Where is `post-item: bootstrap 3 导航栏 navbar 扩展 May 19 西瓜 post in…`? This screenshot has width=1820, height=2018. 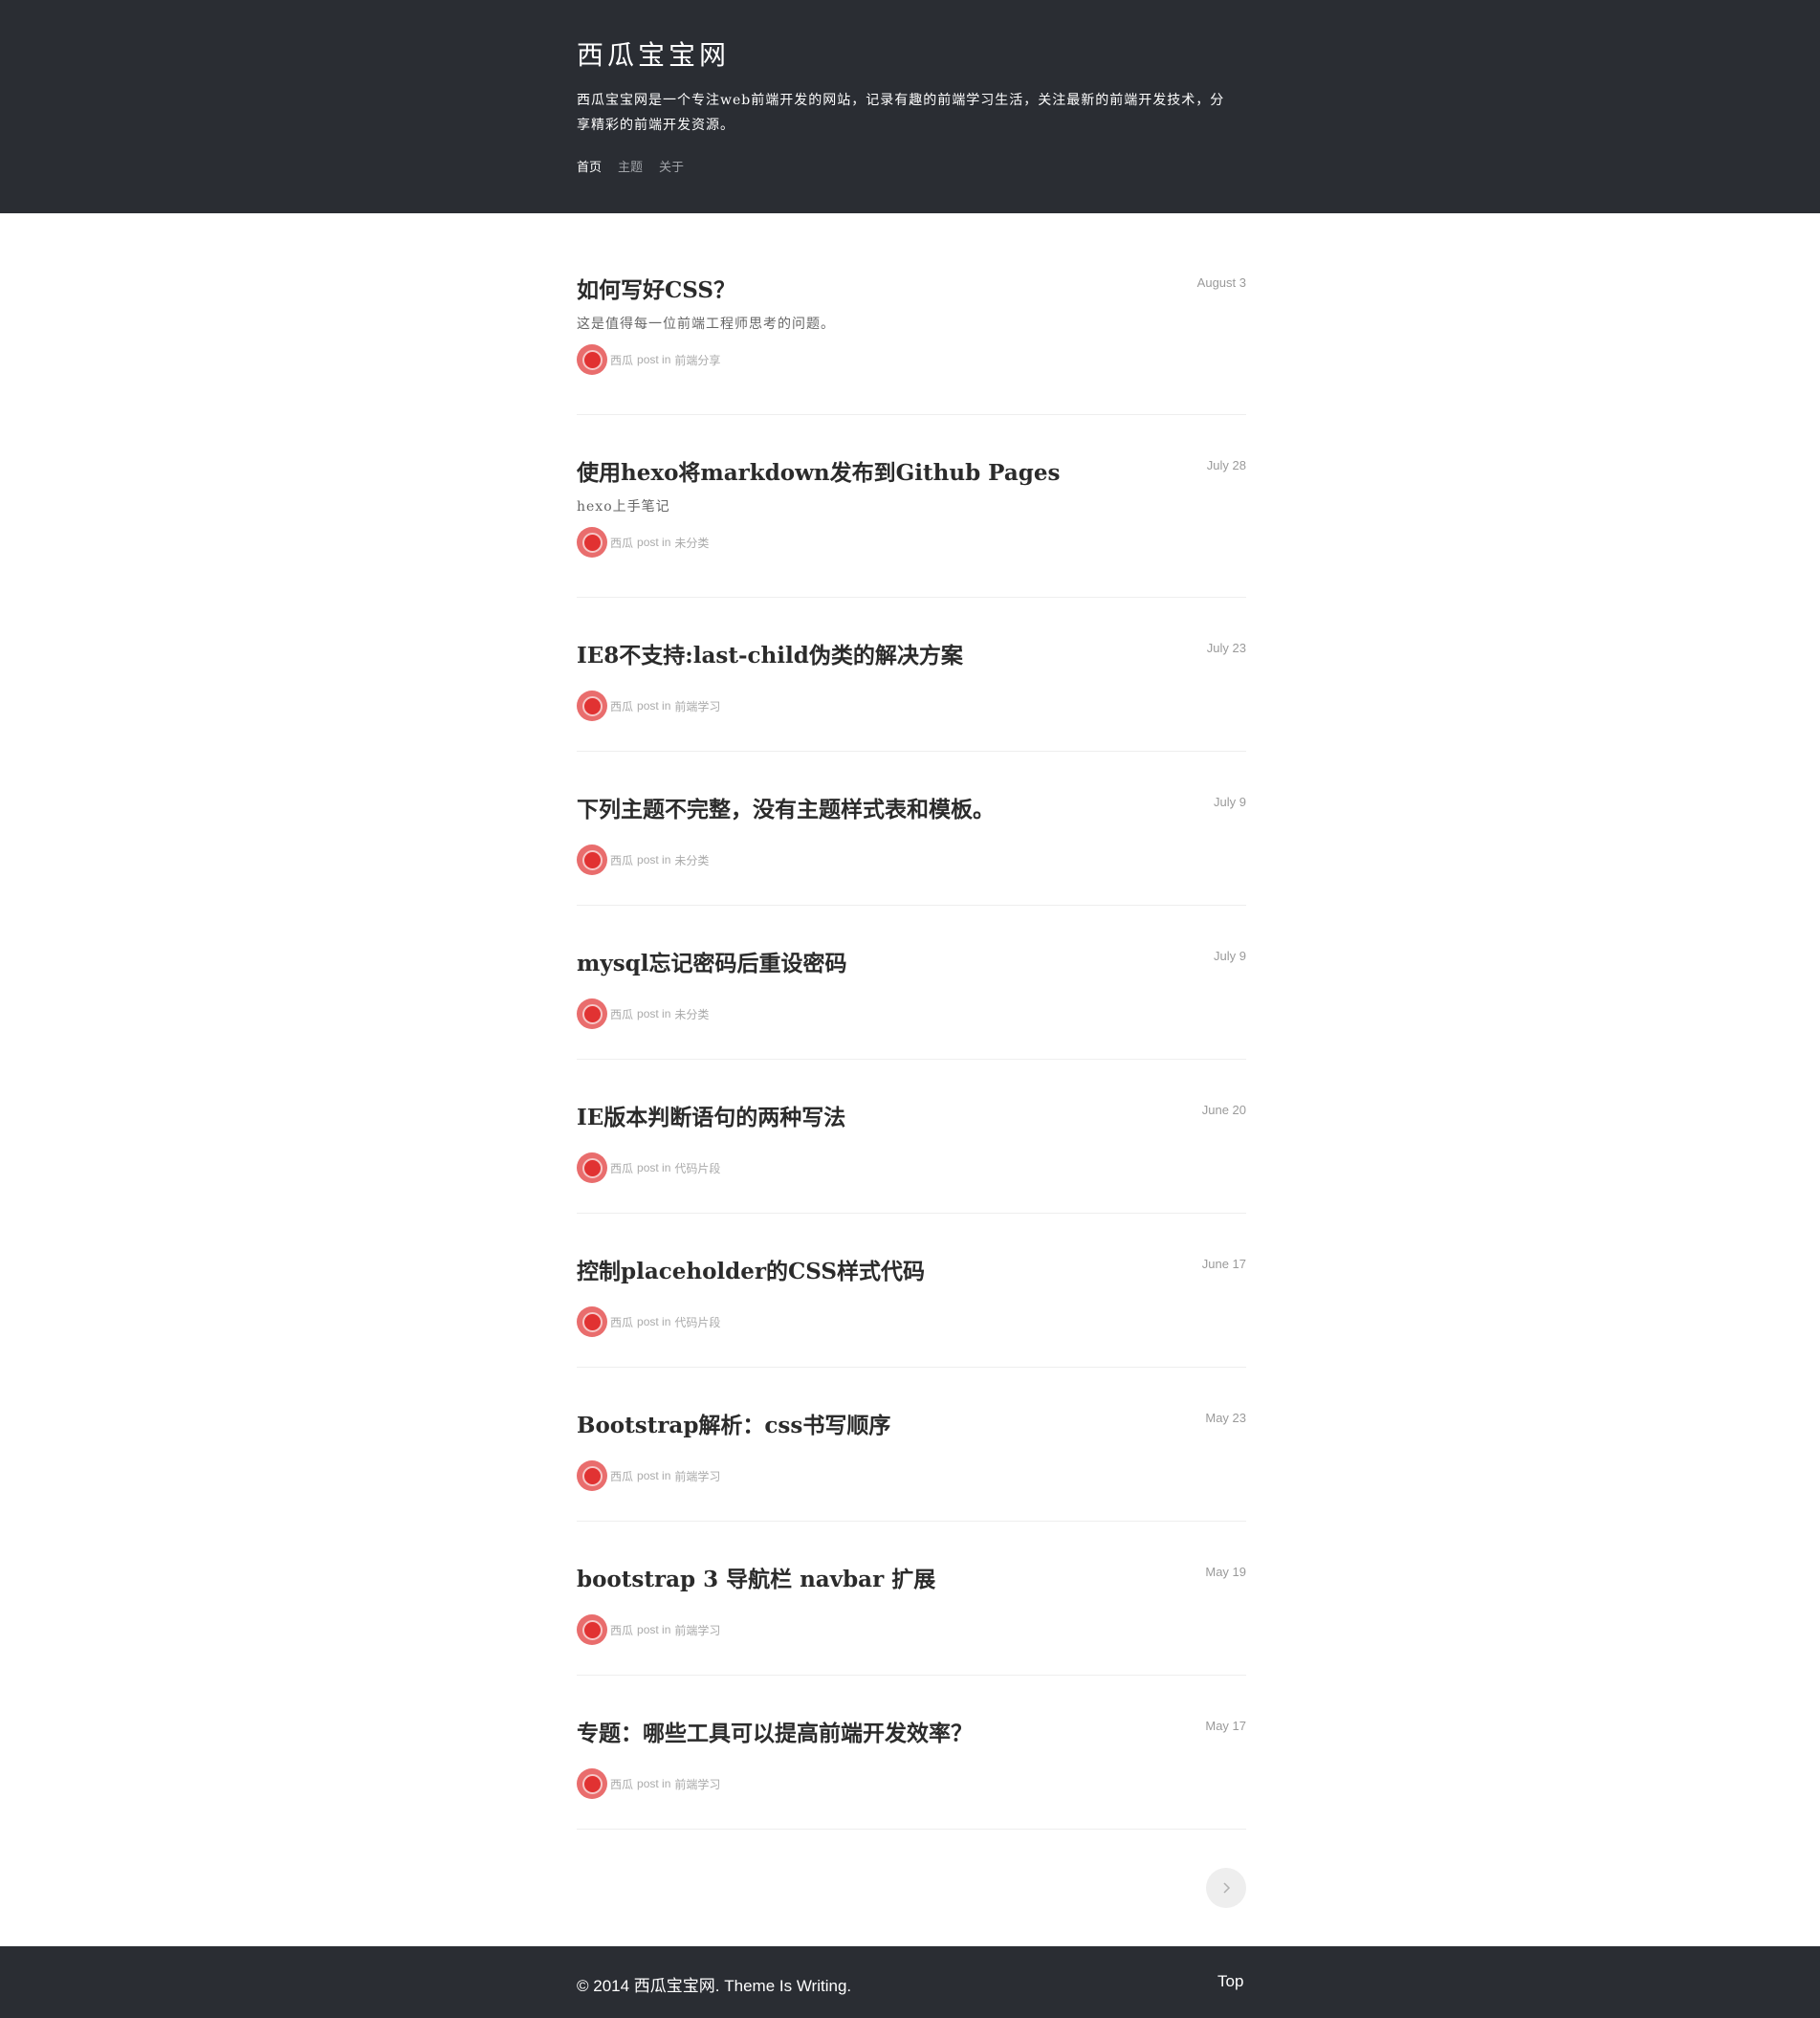 post-item: bootstrap 3 导航栏 navbar 扩展 May 19 西瓜 post in… is located at coordinates (911, 1618).